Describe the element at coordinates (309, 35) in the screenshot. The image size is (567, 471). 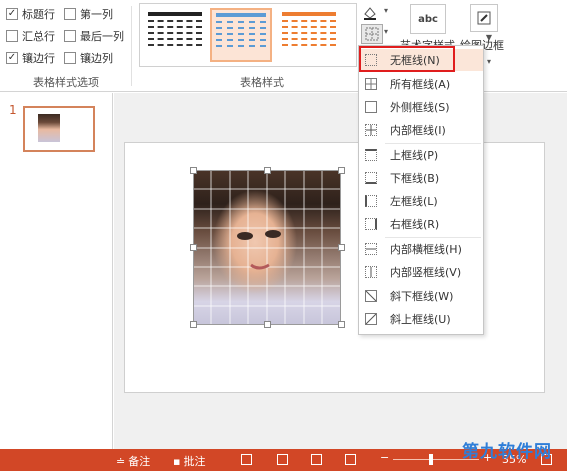
I see `table-style-orange` at that location.